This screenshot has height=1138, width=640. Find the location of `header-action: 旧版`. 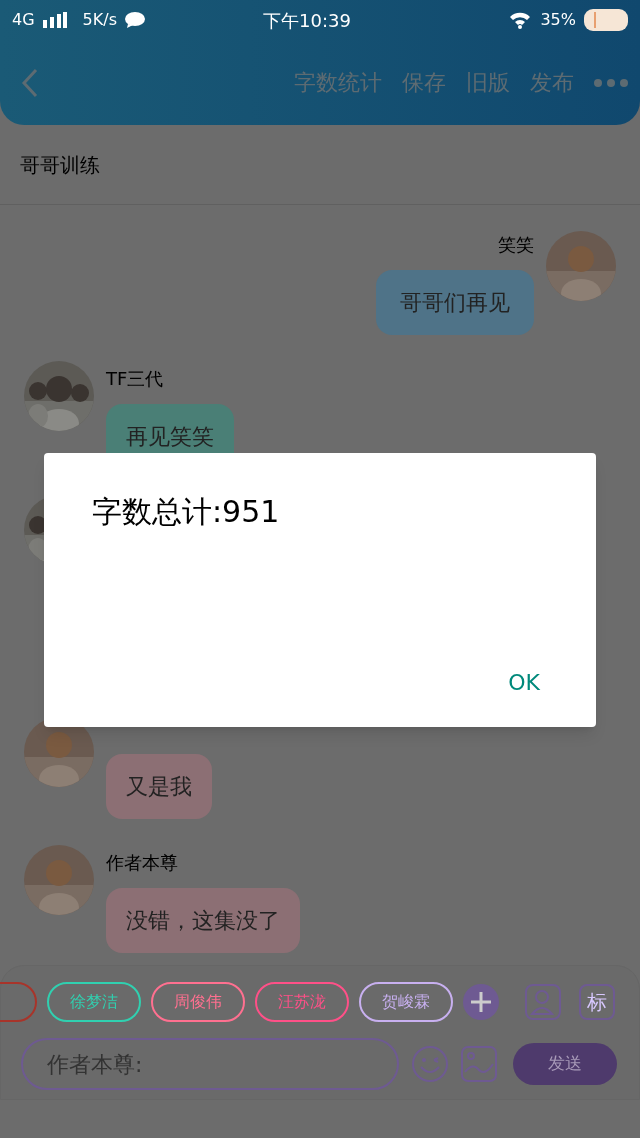

header-action: 旧版 is located at coordinates (488, 82).